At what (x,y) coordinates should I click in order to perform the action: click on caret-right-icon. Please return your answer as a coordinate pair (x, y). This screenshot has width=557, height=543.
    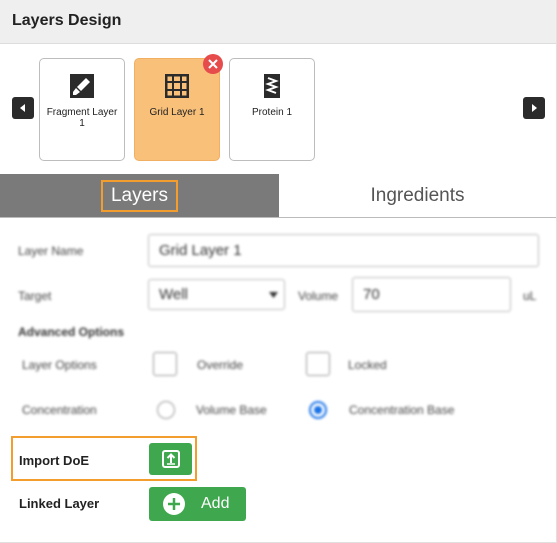
    Looking at the image, I should click on (534, 108).